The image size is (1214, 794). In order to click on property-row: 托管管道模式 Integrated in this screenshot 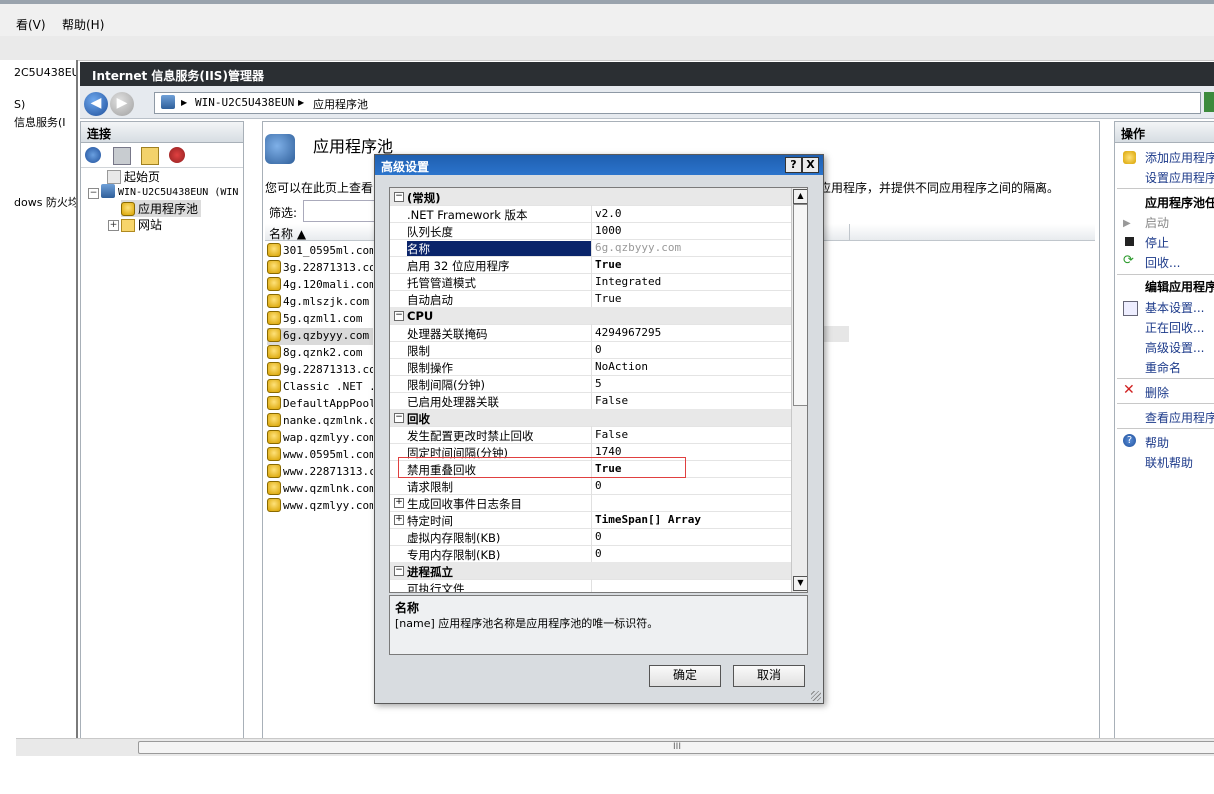, I will do `click(591, 282)`.